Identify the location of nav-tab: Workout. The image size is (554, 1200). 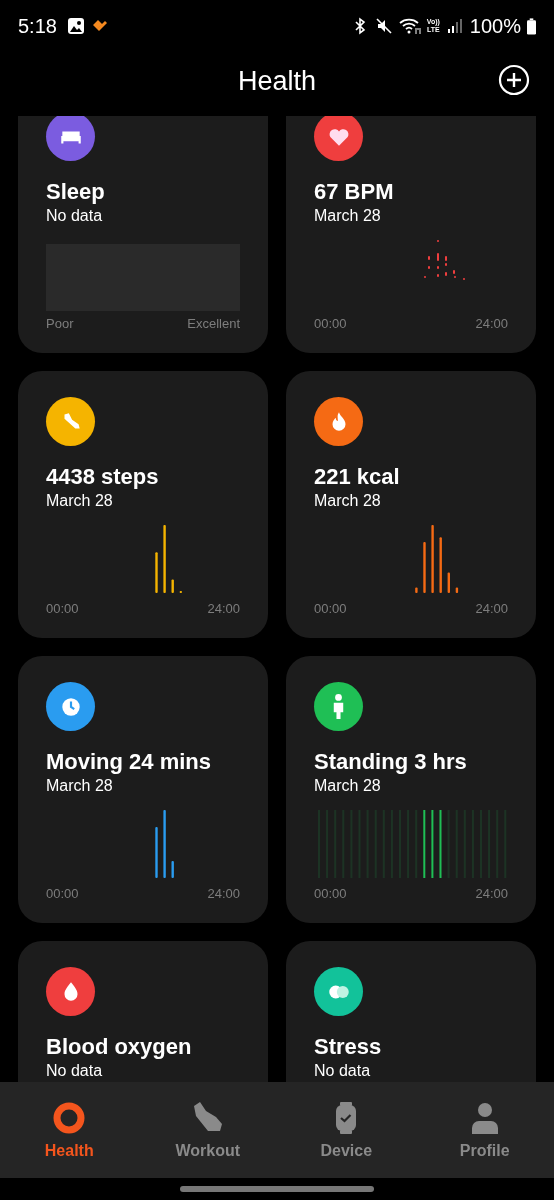
(207, 1130).